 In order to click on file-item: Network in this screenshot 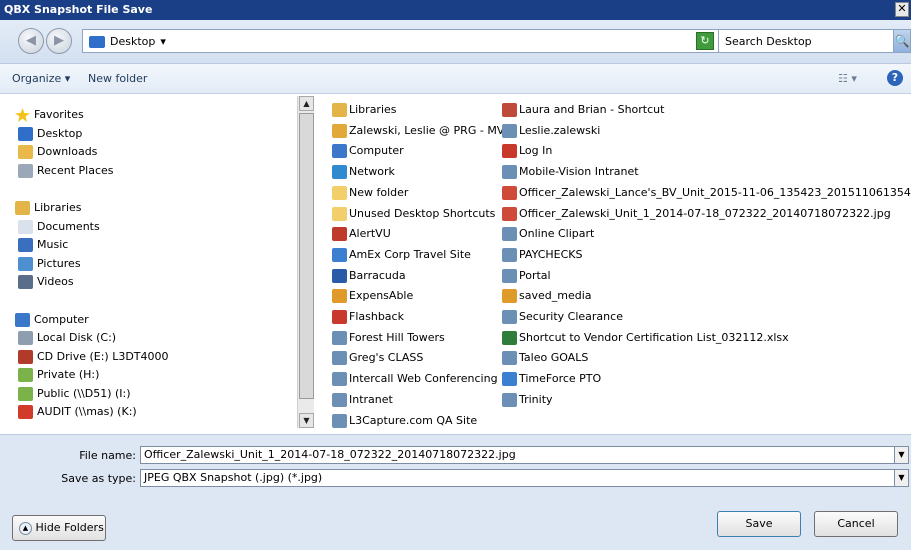, I will do `click(363, 172)`.